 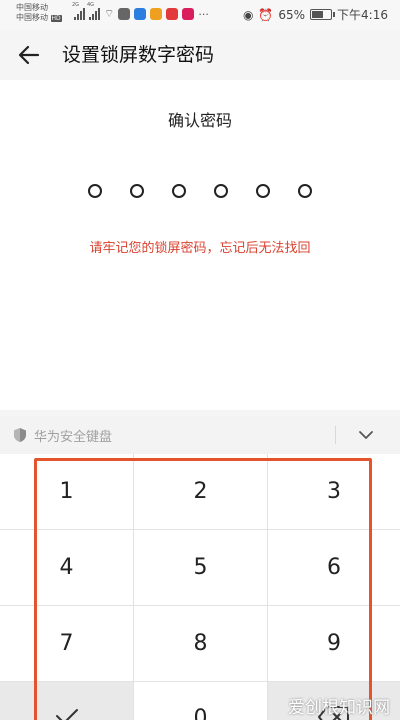 I want to click on key-label: 6, so click(x=334, y=567).